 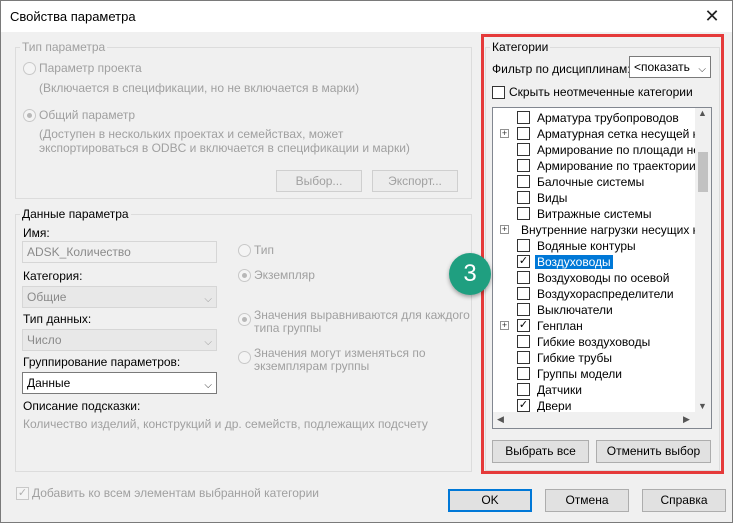 I want to click on ok-button: OK, so click(x=490, y=500).